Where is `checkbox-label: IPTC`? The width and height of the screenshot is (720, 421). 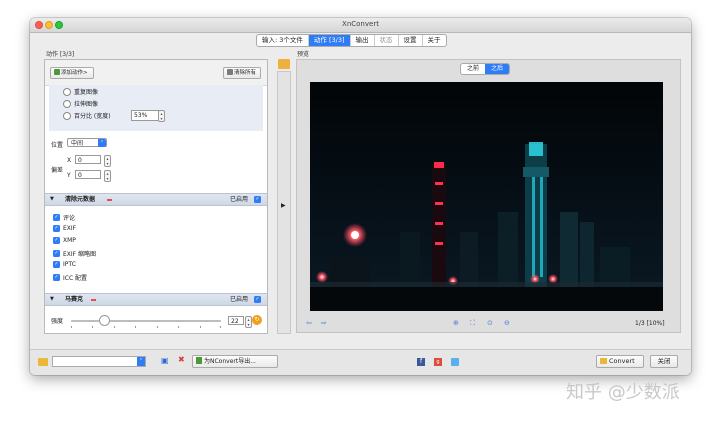 checkbox-label: IPTC is located at coordinates (69, 264).